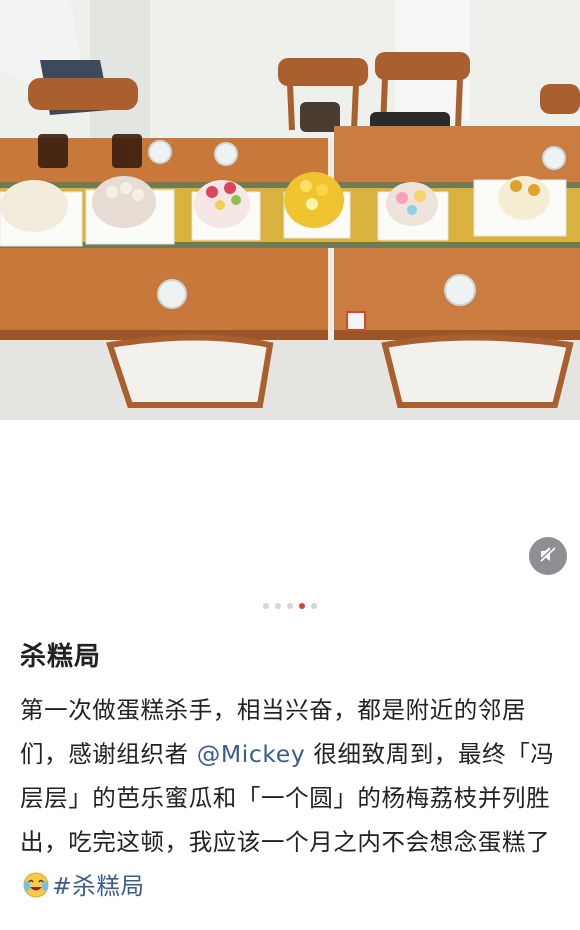 The width and height of the screenshot is (580, 930). I want to click on carousel-indicator, so click(290, 606).